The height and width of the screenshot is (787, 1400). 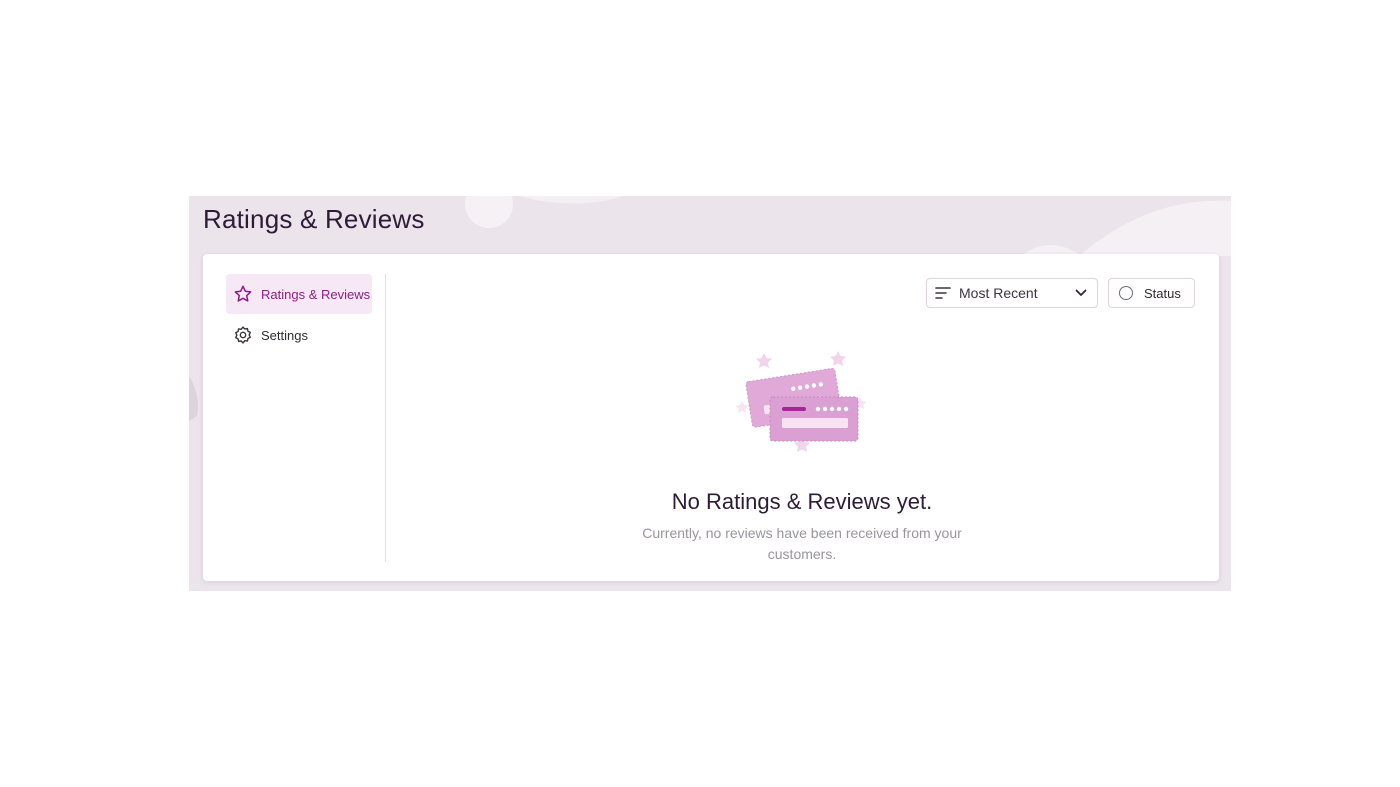 What do you see at coordinates (801, 401) in the screenshot?
I see `empty-reviews-illustration` at bounding box center [801, 401].